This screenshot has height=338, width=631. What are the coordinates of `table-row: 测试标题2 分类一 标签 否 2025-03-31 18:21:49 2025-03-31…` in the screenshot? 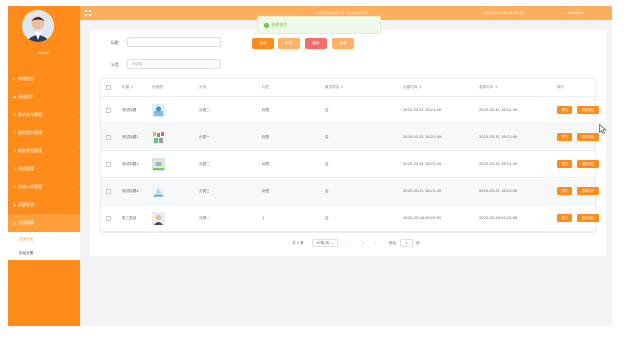 It's located at (350, 137).